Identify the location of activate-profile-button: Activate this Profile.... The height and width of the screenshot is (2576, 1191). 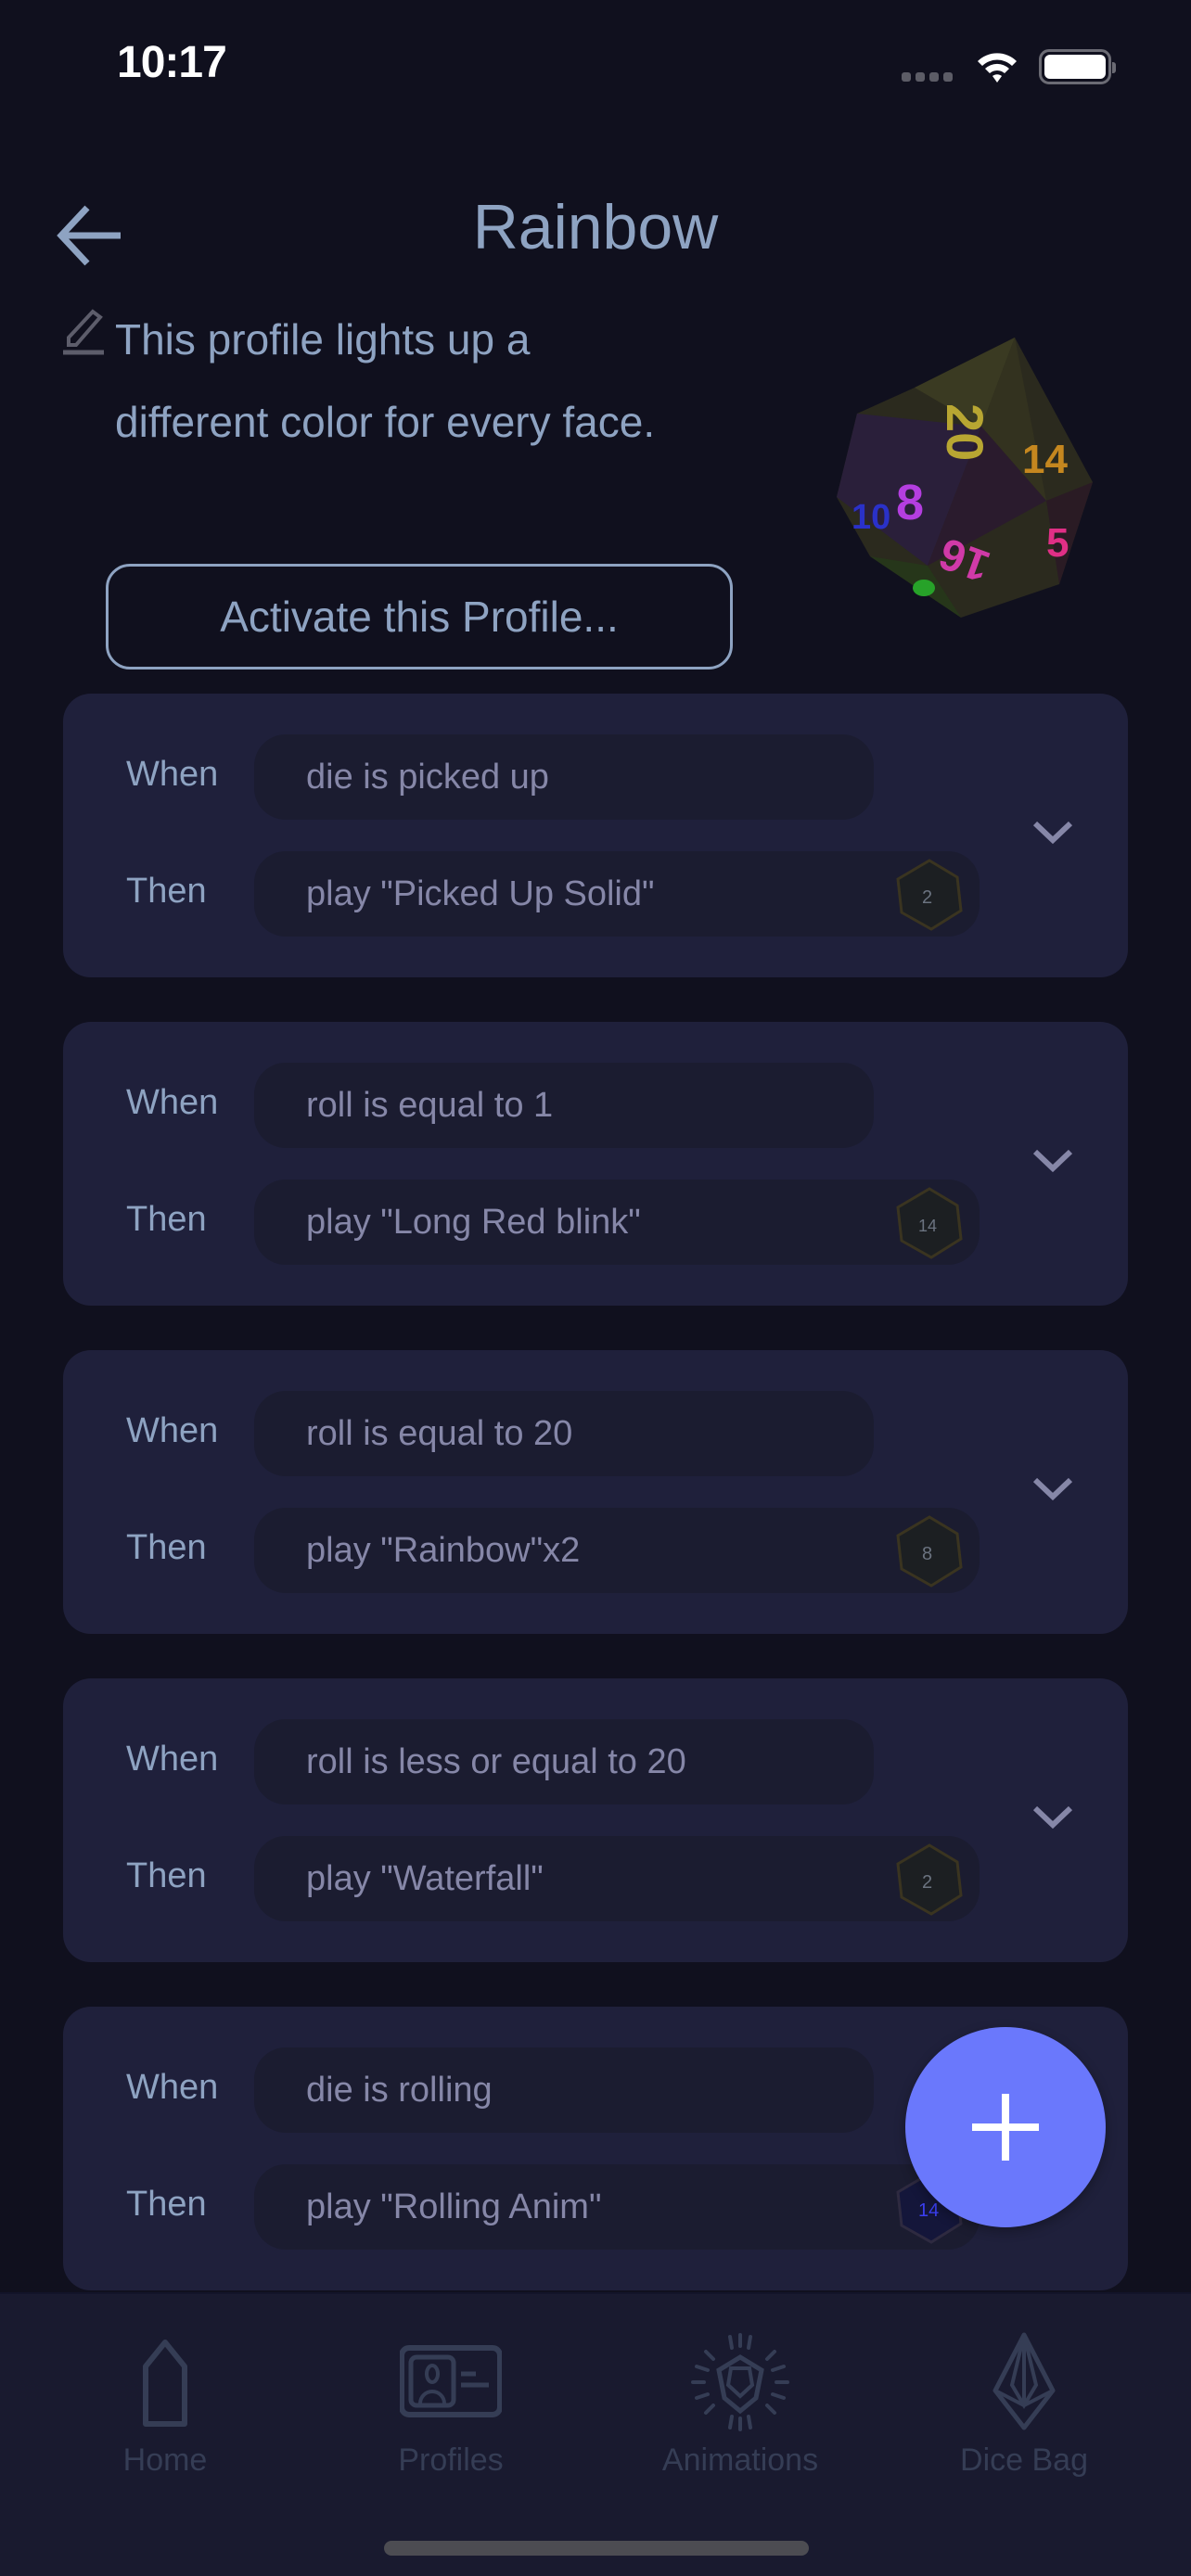
(419, 617).